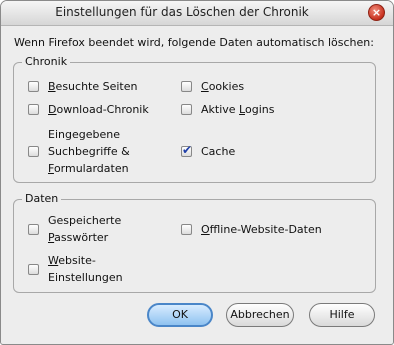 The width and height of the screenshot is (394, 345). I want to click on checkbox-label: Download-Chronik, so click(98, 109).